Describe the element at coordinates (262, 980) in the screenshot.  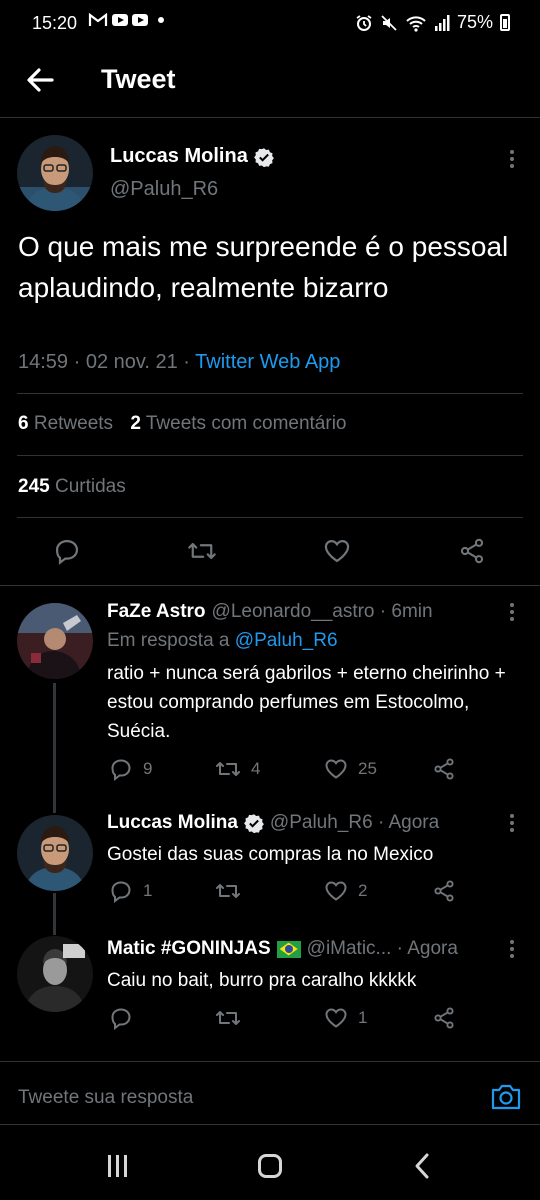
I see `reply-text: Caiu no bait, burro pra caralho kkkkk` at that location.